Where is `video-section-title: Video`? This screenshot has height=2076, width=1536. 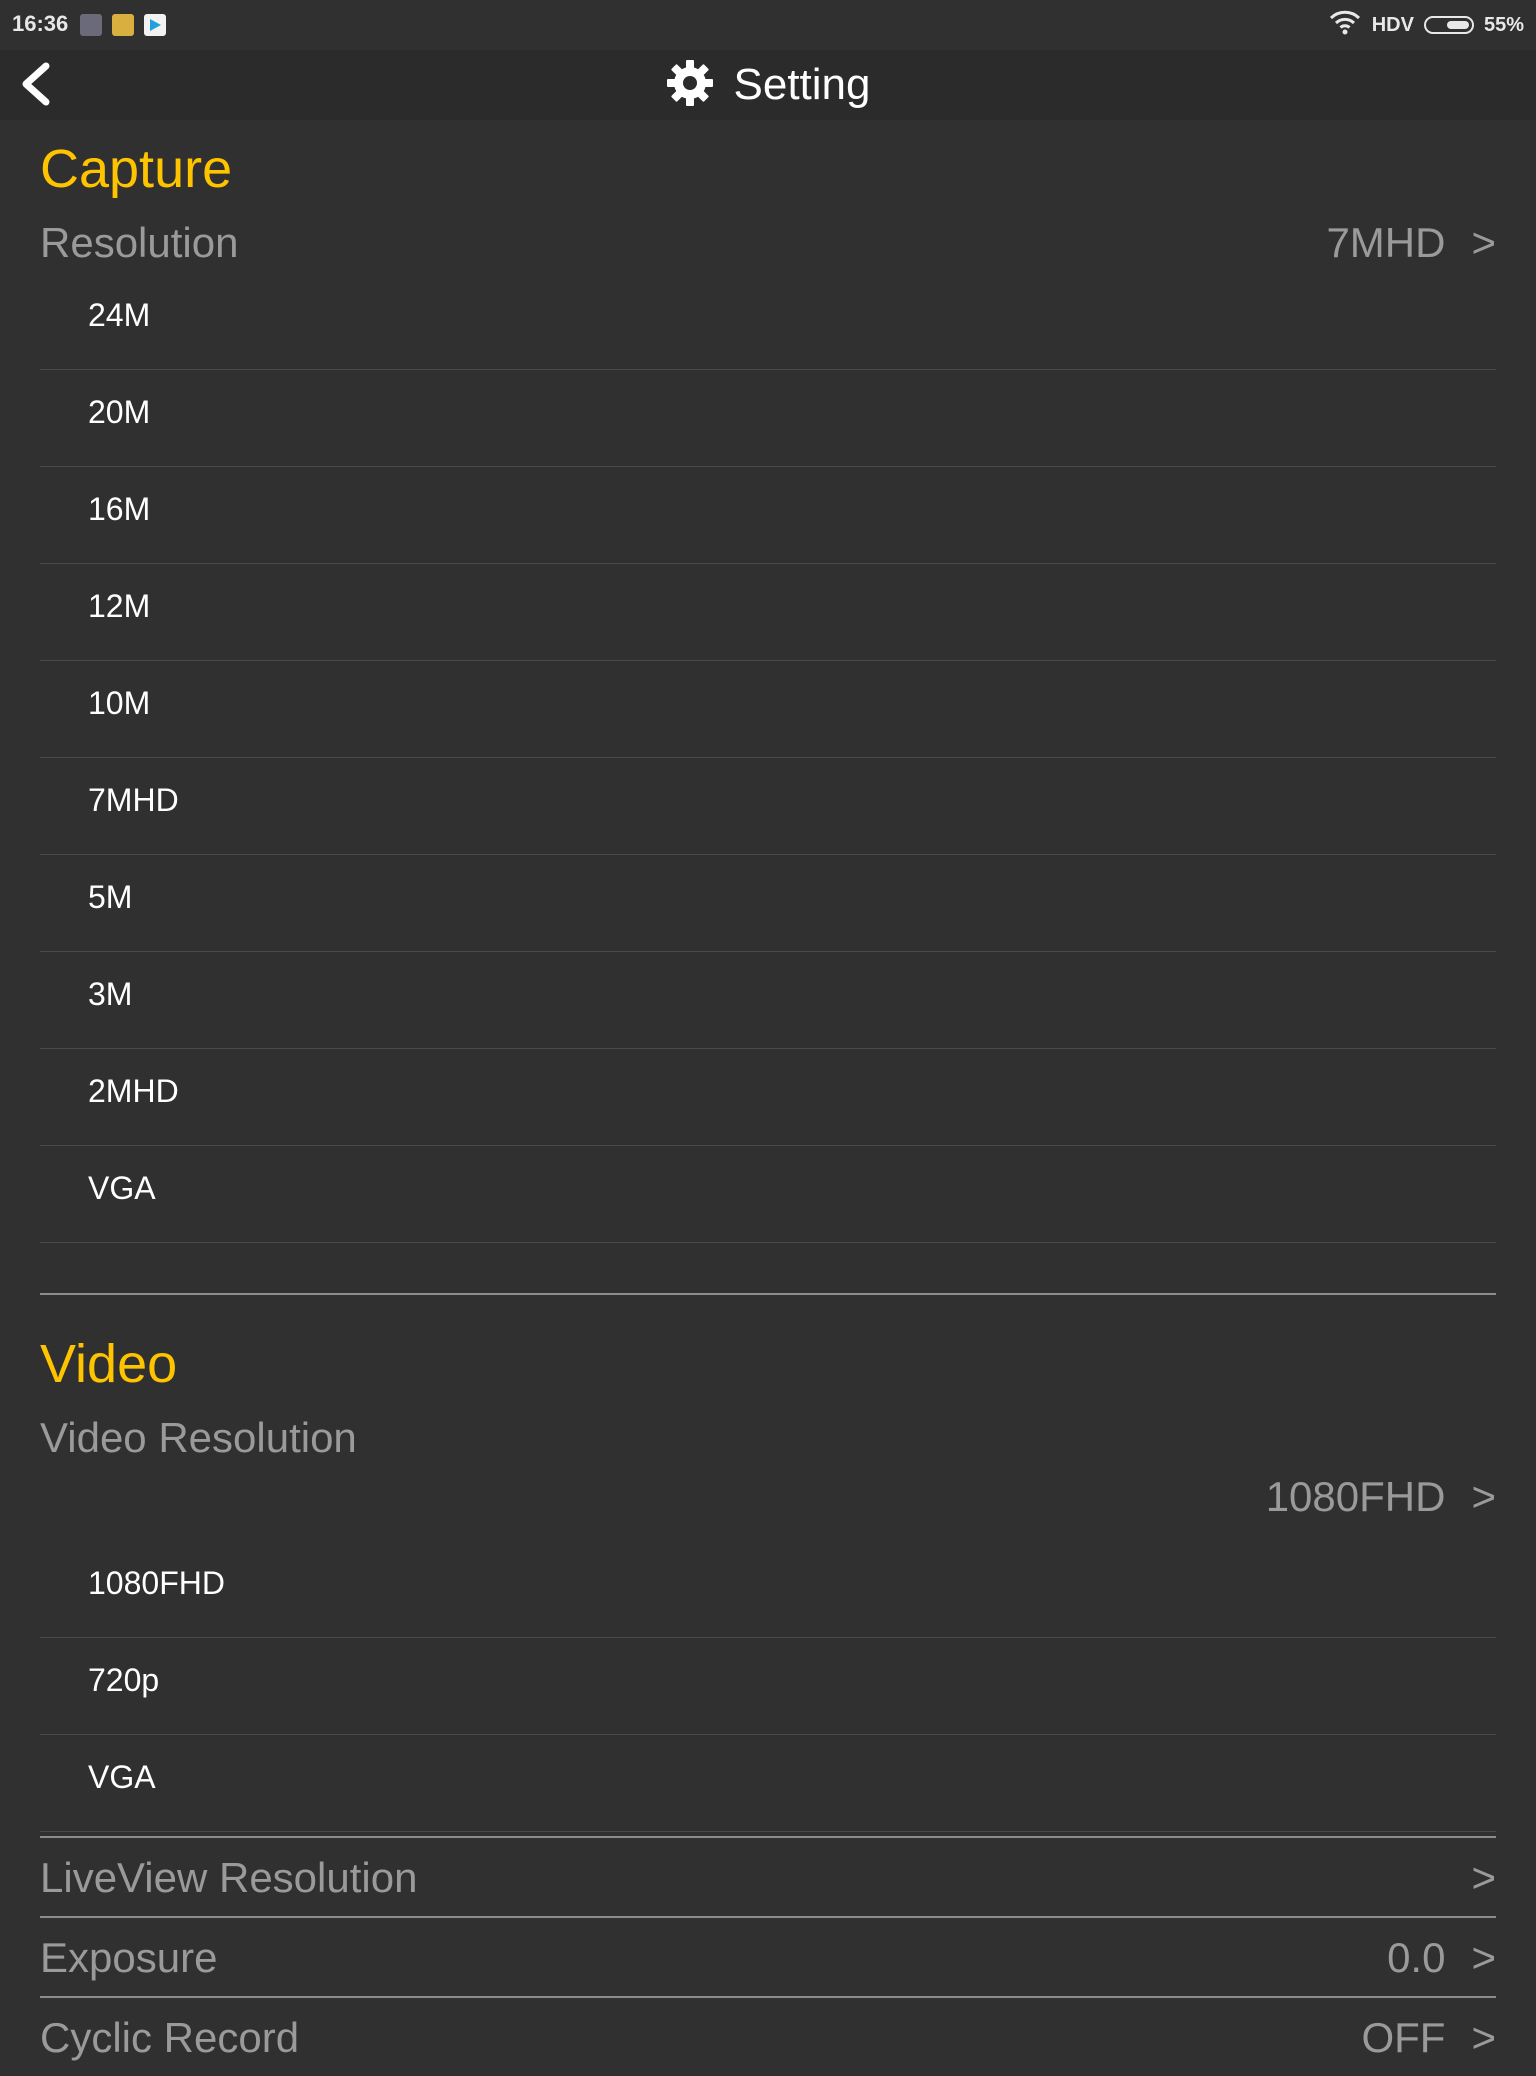
video-section-title: Video is located at coordinates (109, 1364).